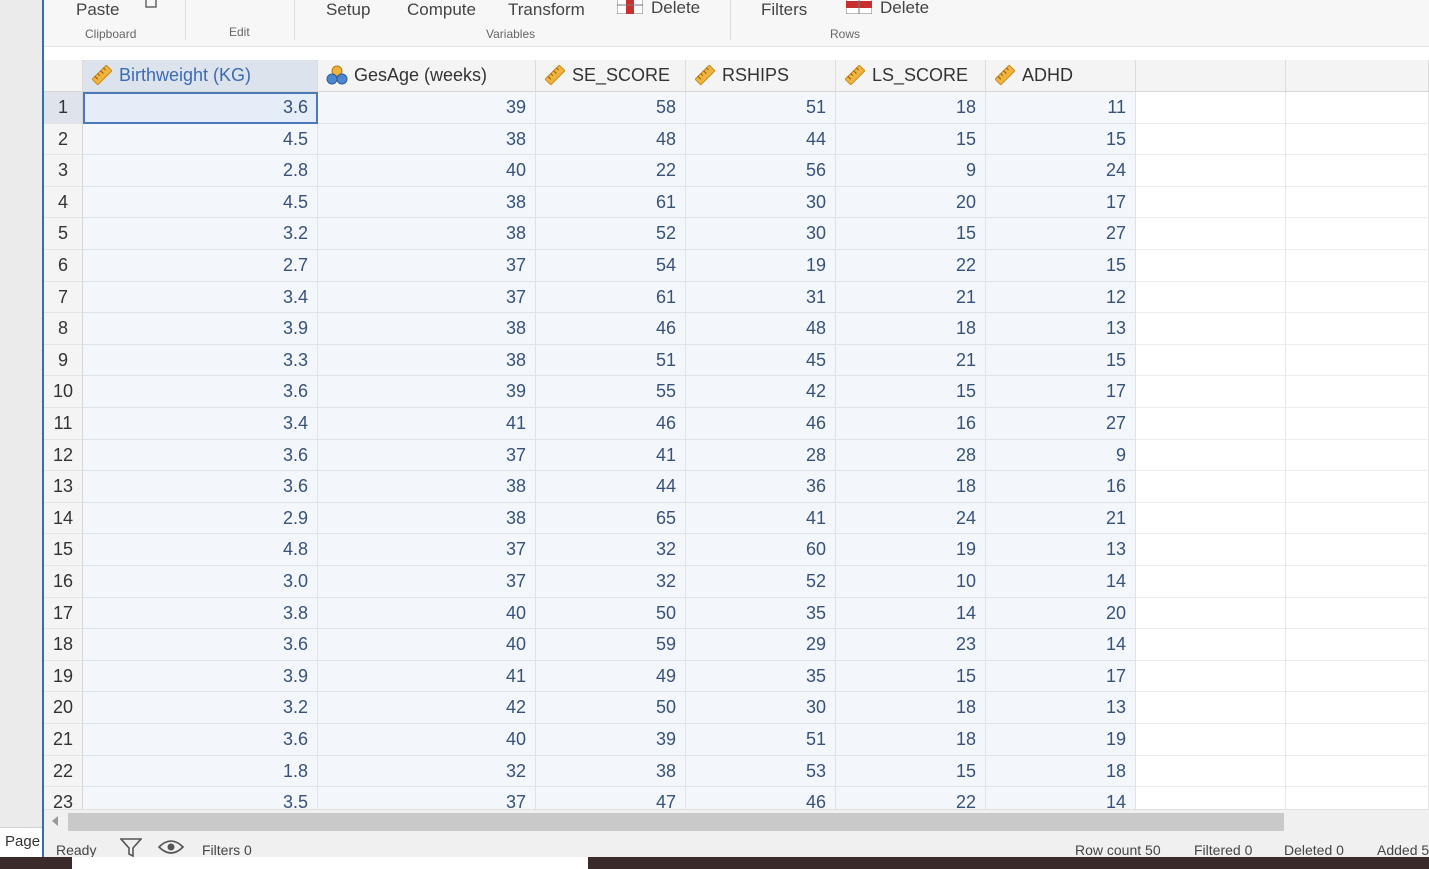 The width and height of the screenshot is (1429, 869). What do you see at coordinates (611, 645) in the screenshot?
I see `table-cell: 59` at bounding box center [611, 645].